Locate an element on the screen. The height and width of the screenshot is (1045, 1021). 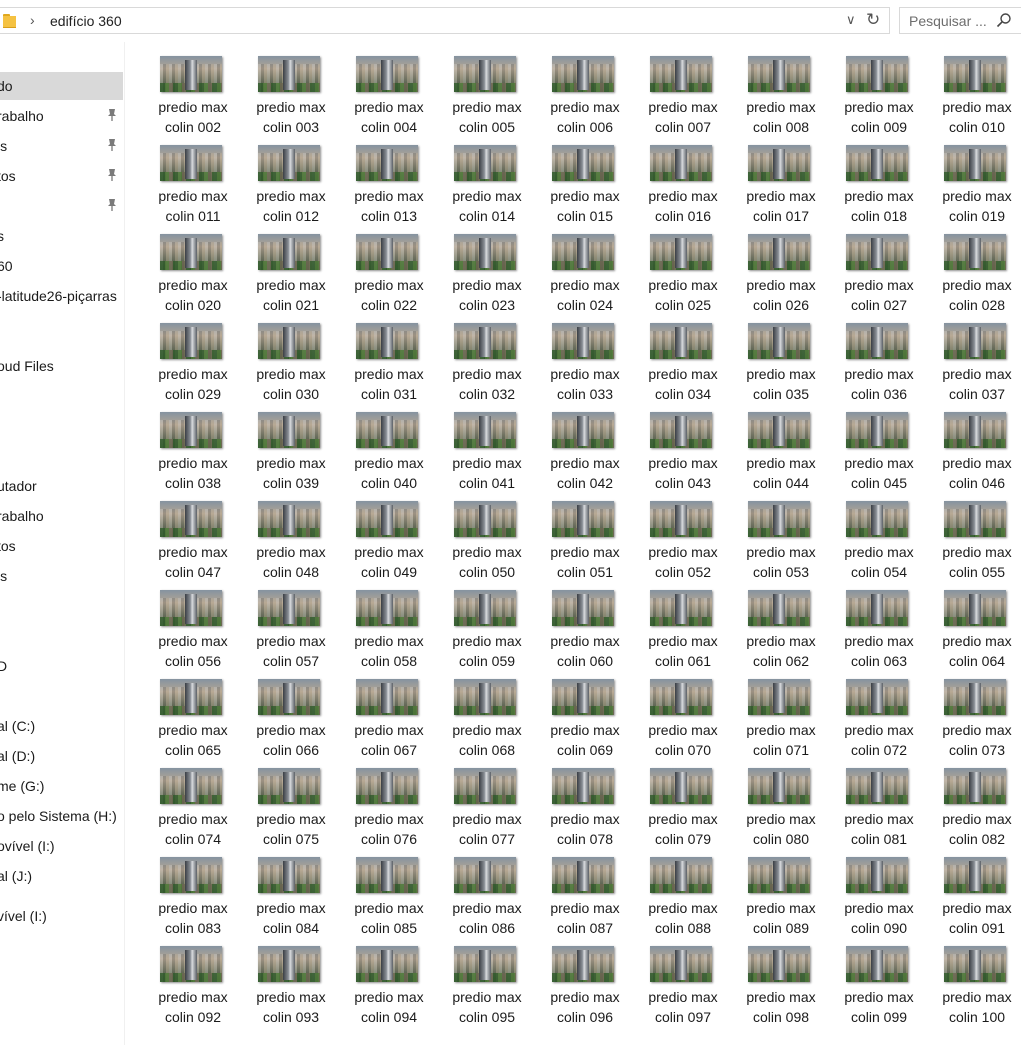
file-item: predio max colin 092 is located at coordinates (193, 986).